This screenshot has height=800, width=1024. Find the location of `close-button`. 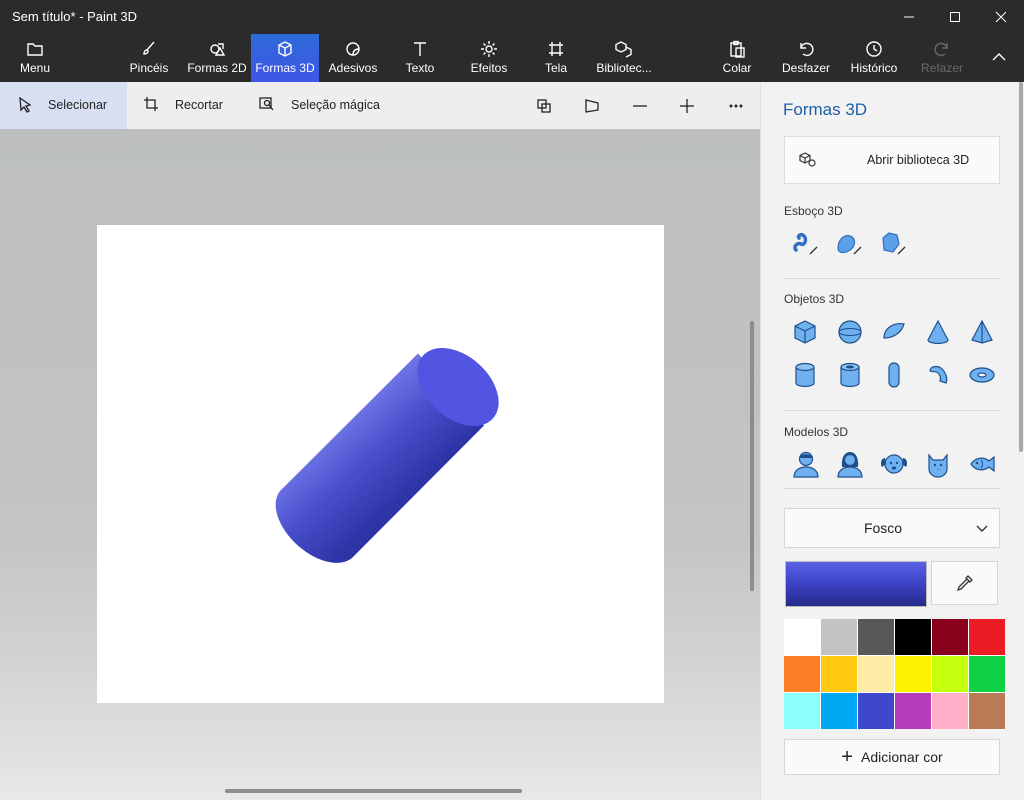

close-button is located at coordinates (1001, 17).